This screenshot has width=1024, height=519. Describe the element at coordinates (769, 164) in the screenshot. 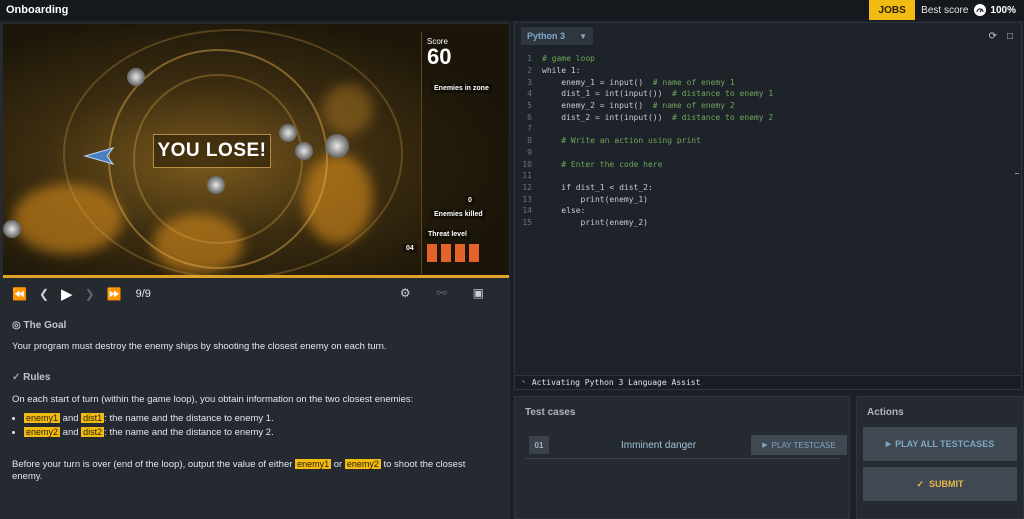

I see `code-line: 10 # Enter the code here` at that location.